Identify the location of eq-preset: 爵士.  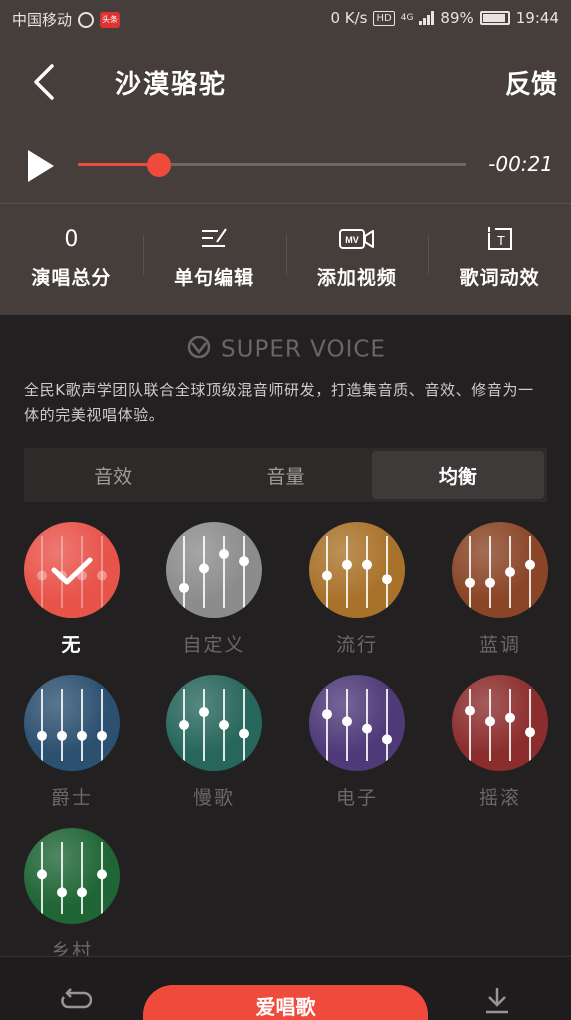
(72, 742).